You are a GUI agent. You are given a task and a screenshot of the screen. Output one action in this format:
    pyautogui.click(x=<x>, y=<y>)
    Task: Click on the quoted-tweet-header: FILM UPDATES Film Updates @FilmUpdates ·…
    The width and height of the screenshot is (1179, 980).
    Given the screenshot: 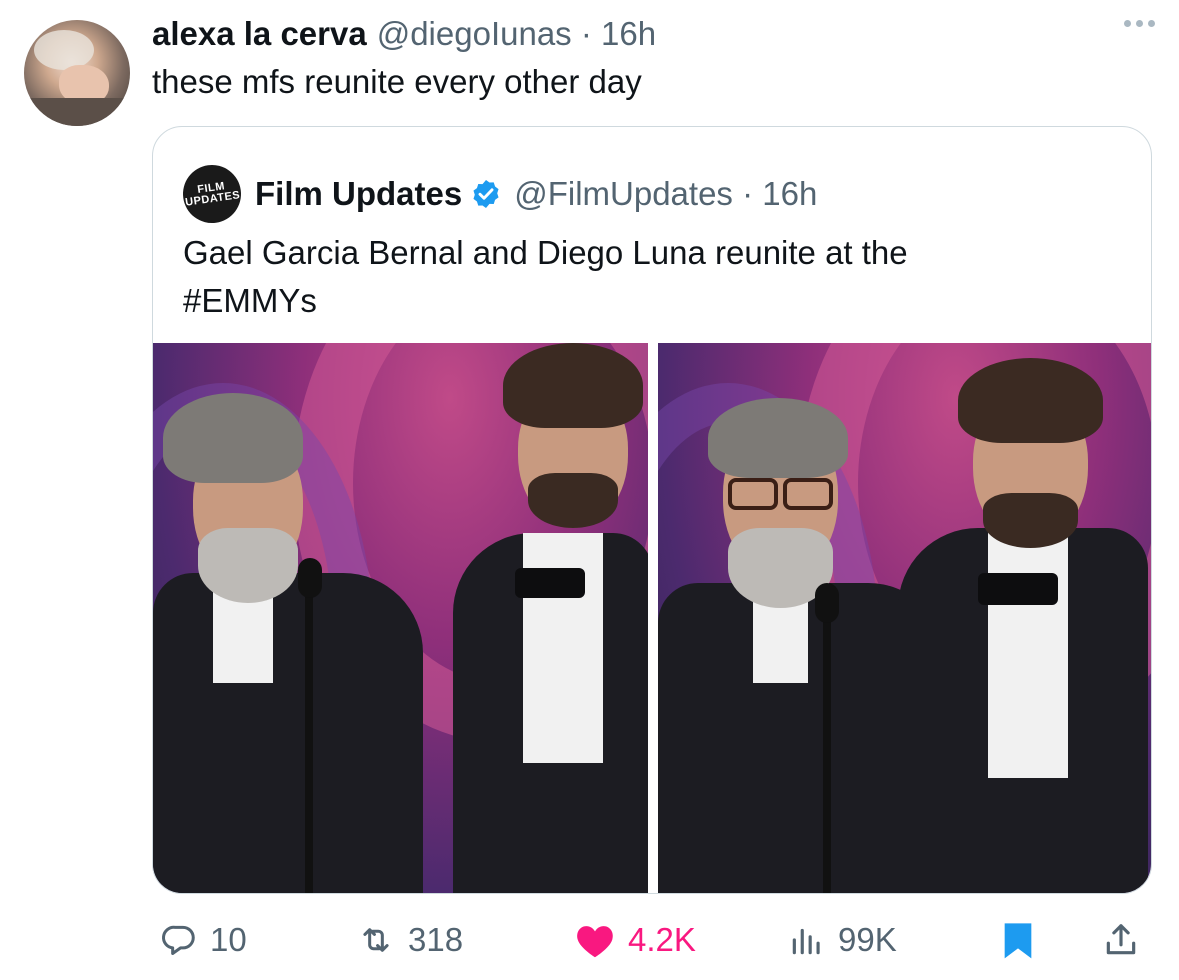 What is the action you would take?
    pyautogui.click(x=498, y=194)
    